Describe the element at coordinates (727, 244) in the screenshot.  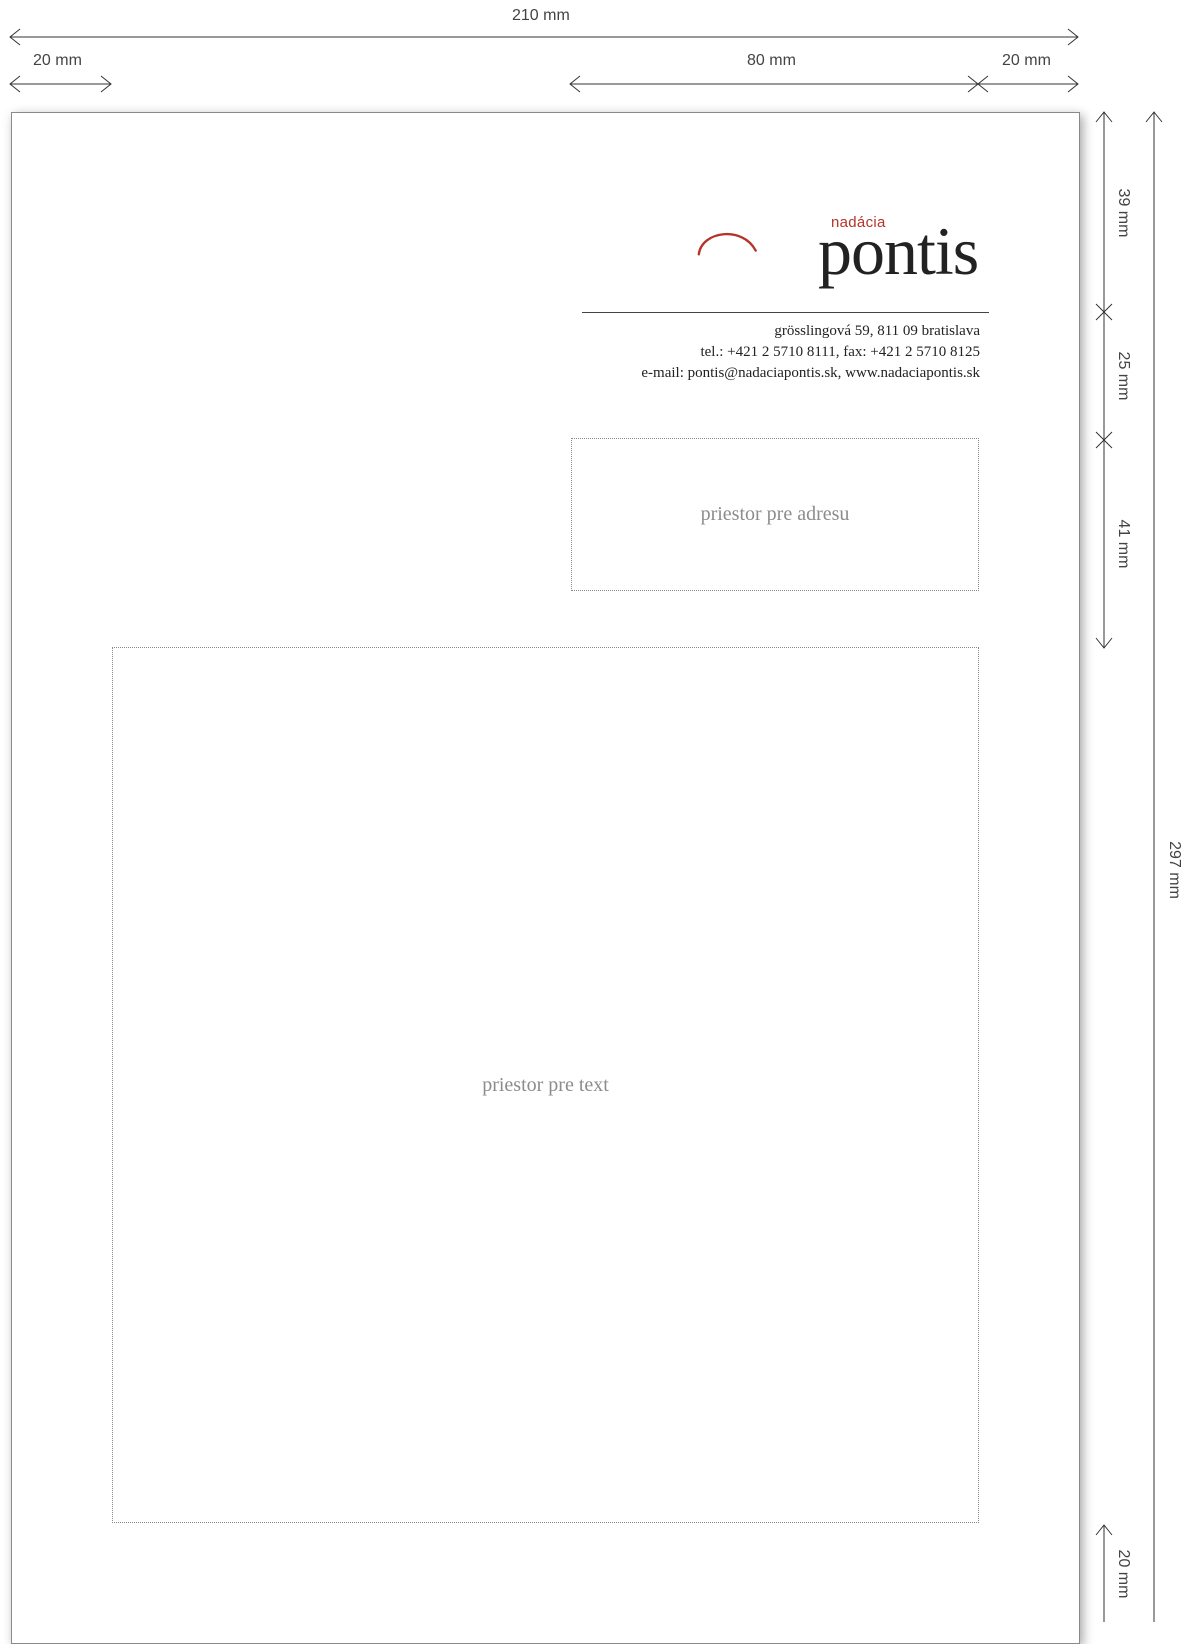
I see `logo-arc-icon` at that location.